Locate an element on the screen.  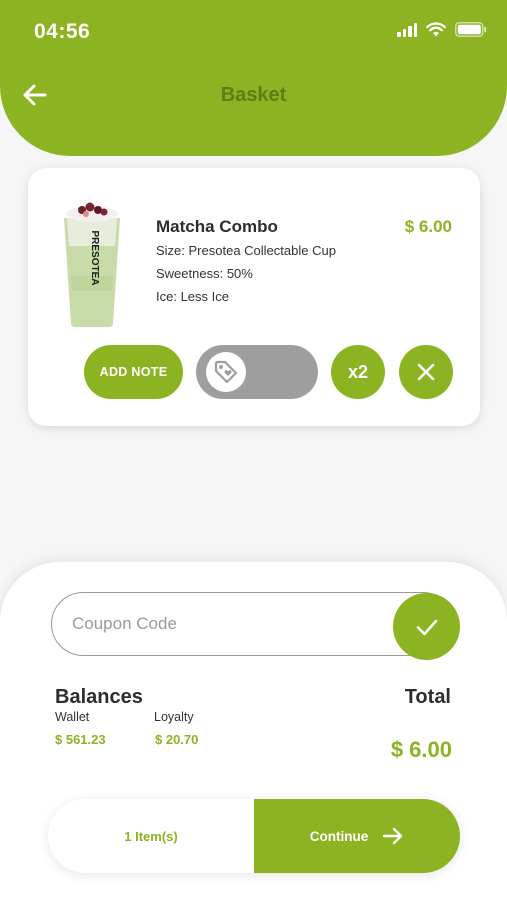
product-image: PRESOTEA is located at coordinates (92, 263).